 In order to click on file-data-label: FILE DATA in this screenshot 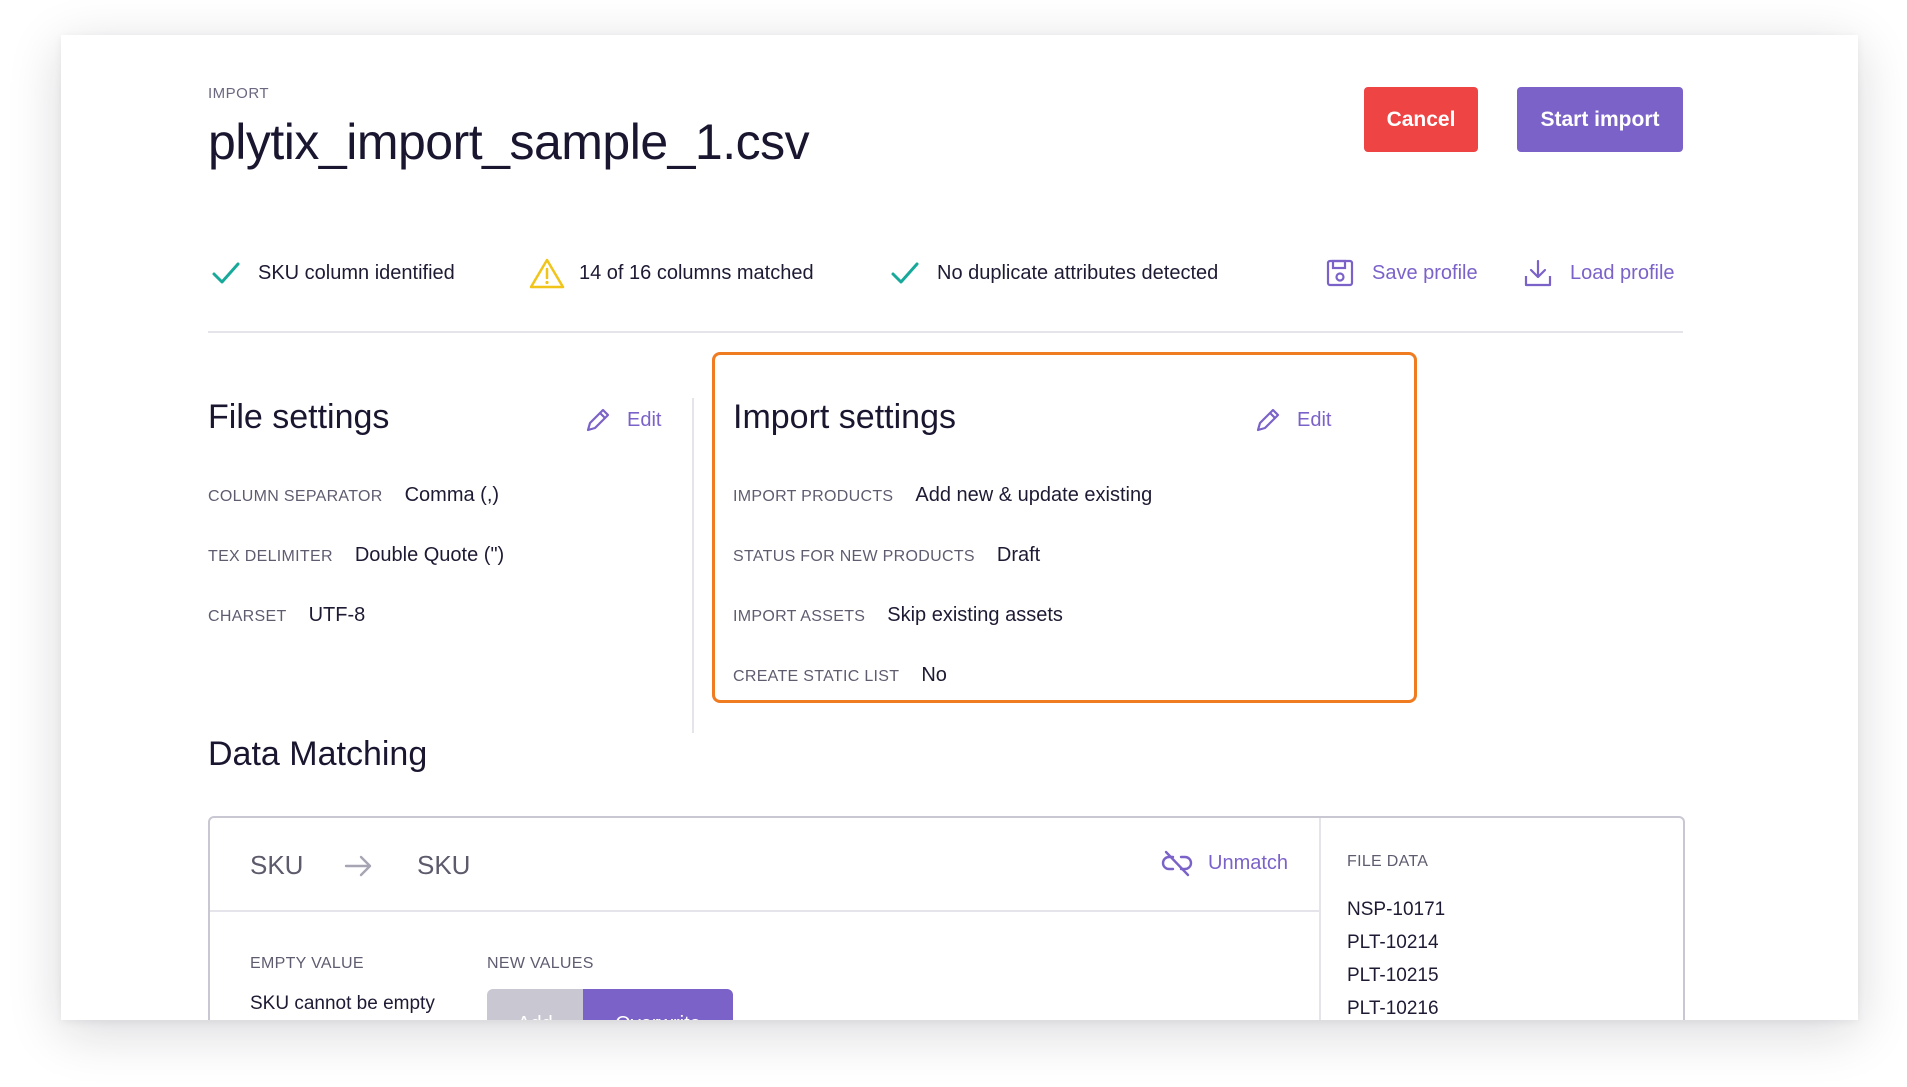, I will do `click(1388, 861)`.